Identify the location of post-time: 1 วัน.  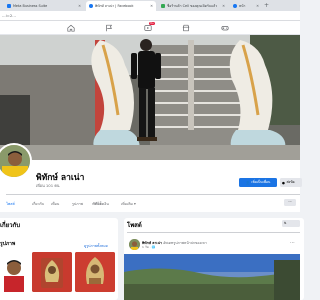
(145, 247).